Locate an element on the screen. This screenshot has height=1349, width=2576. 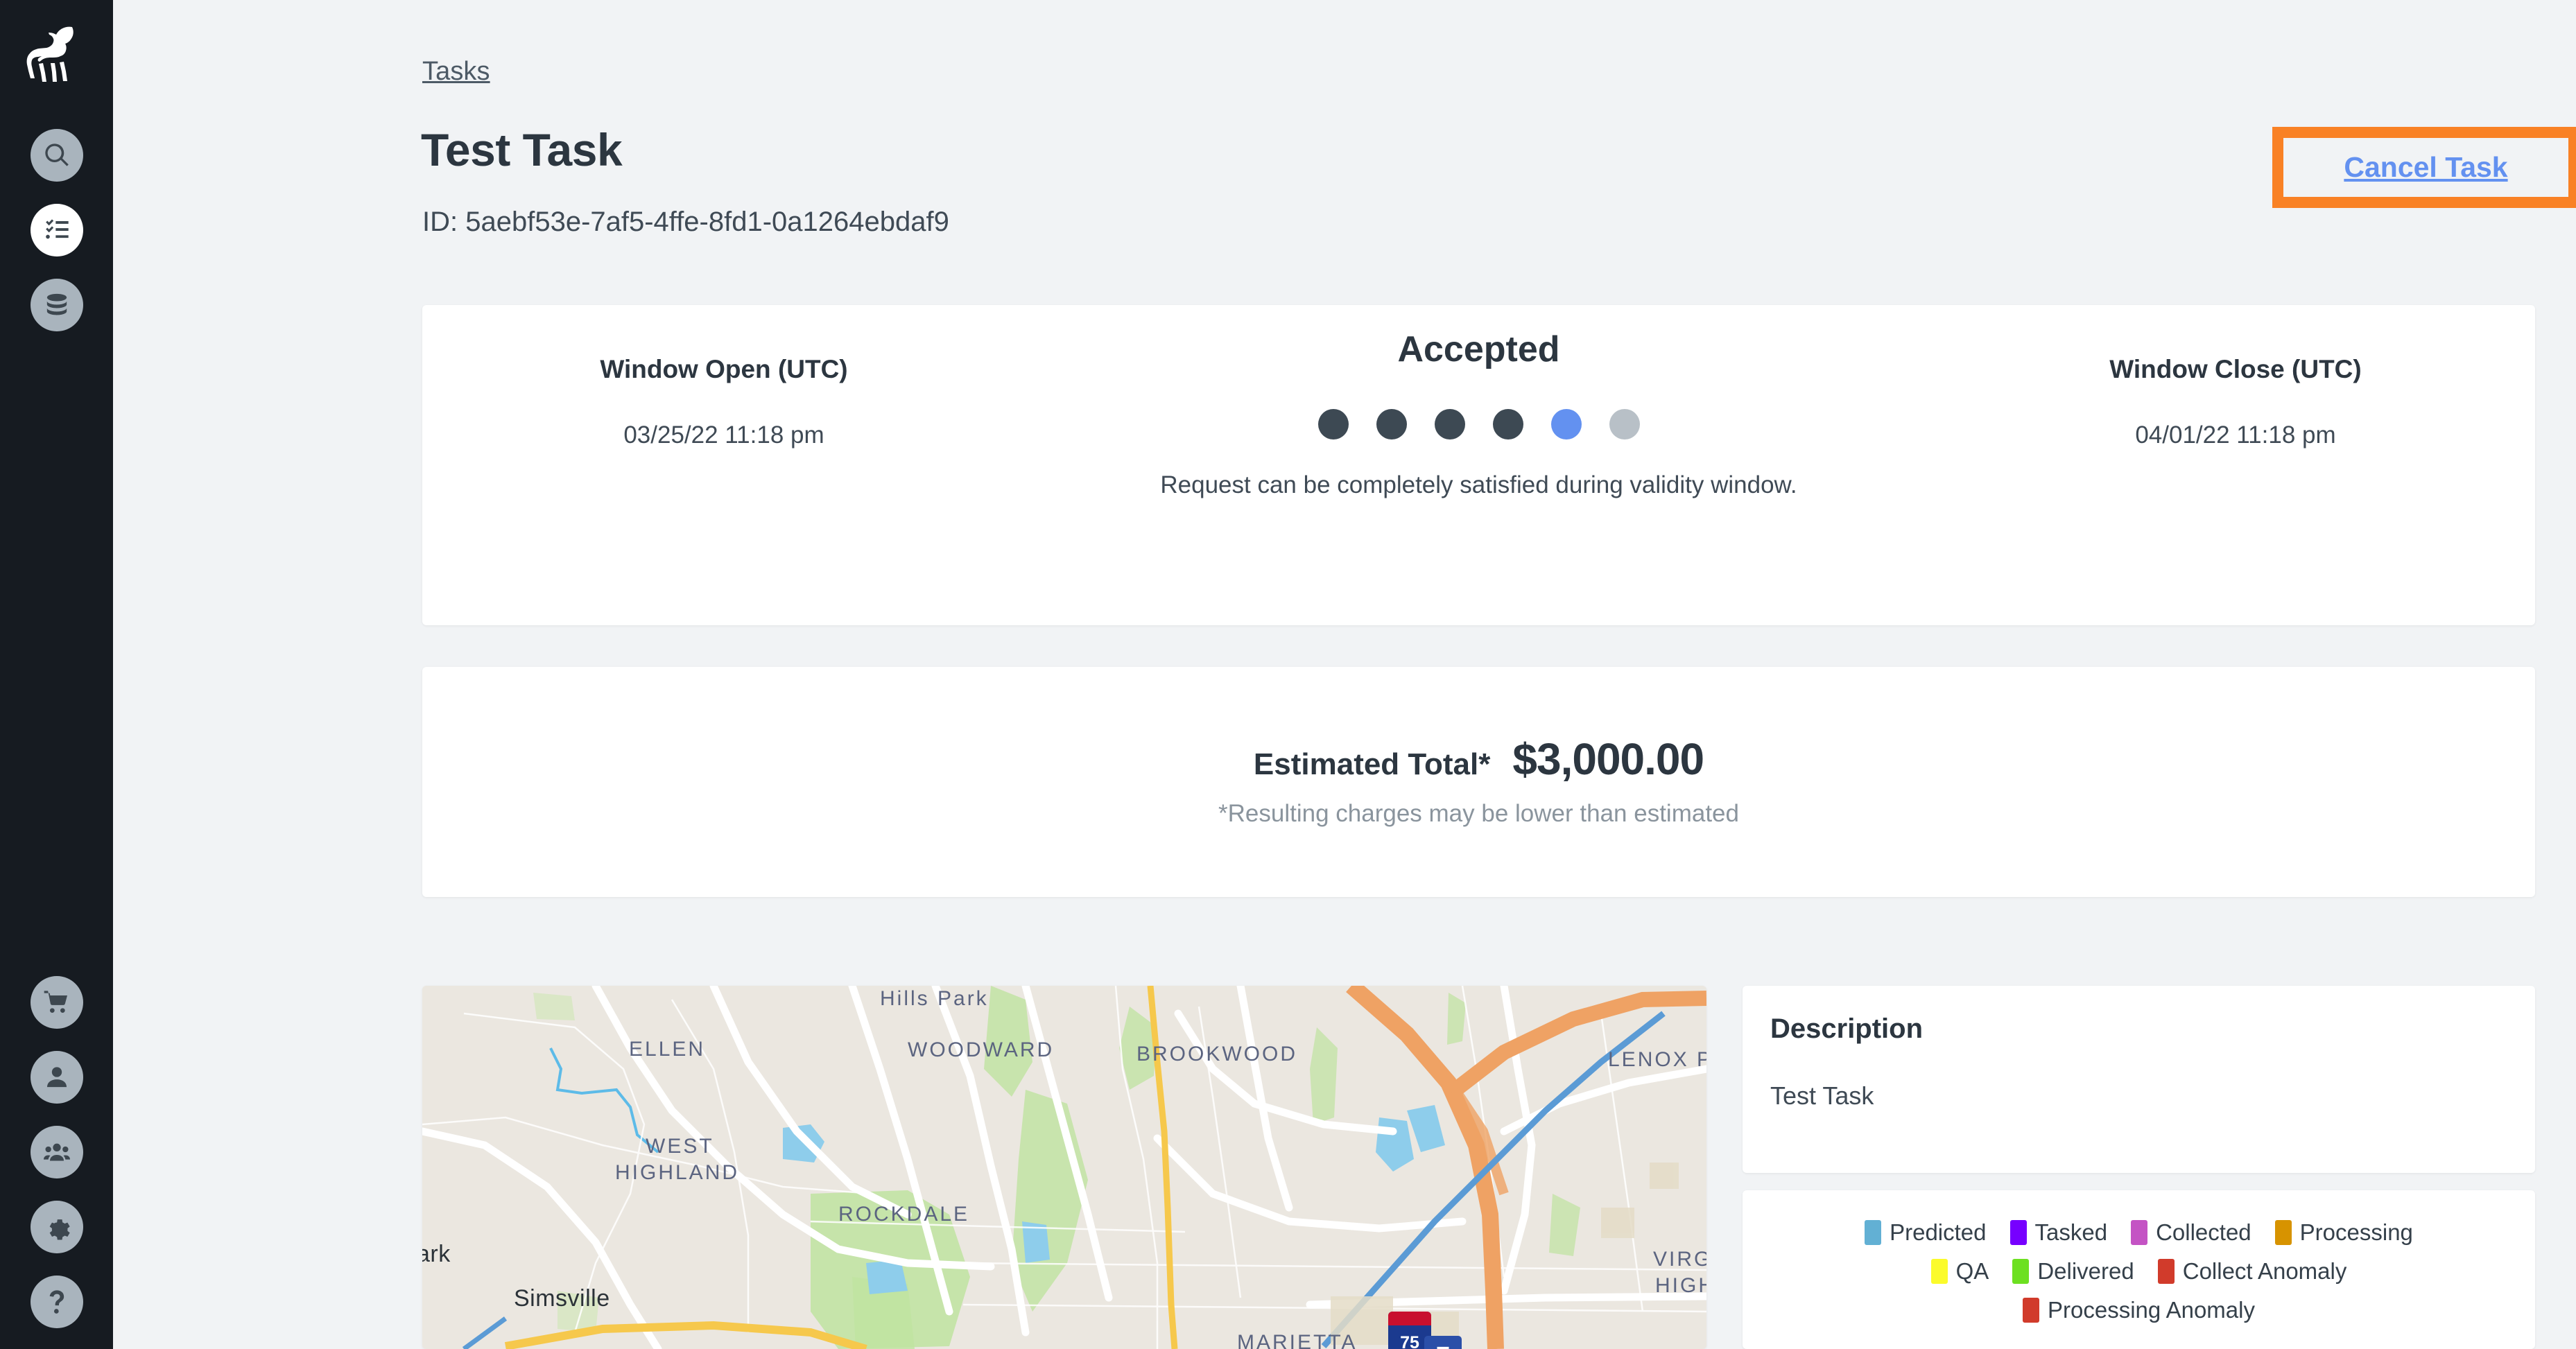
task-list-icon is located at coordinates (57, 229).